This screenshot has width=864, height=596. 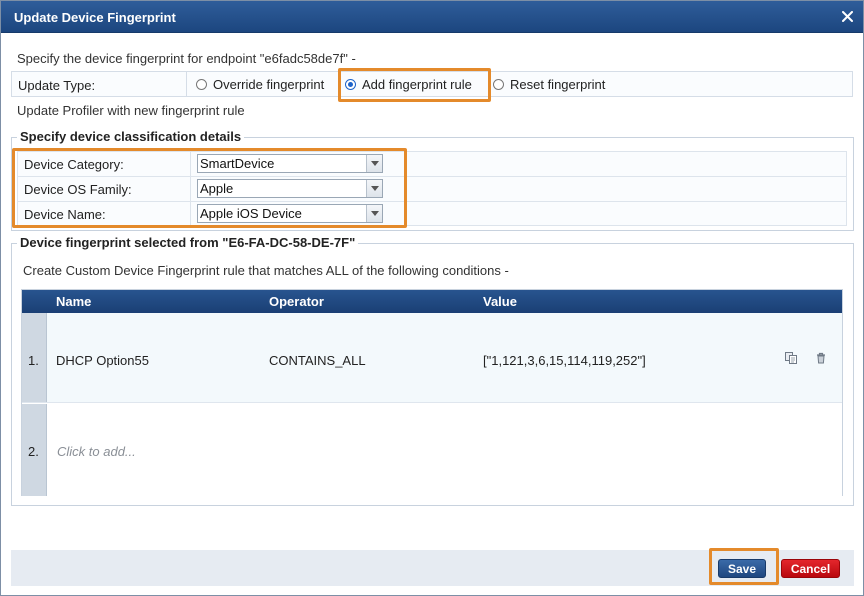 What do you see at coordinates (186, 84) in the screenshot?
I see `divider` at bounding box center [186, 84].